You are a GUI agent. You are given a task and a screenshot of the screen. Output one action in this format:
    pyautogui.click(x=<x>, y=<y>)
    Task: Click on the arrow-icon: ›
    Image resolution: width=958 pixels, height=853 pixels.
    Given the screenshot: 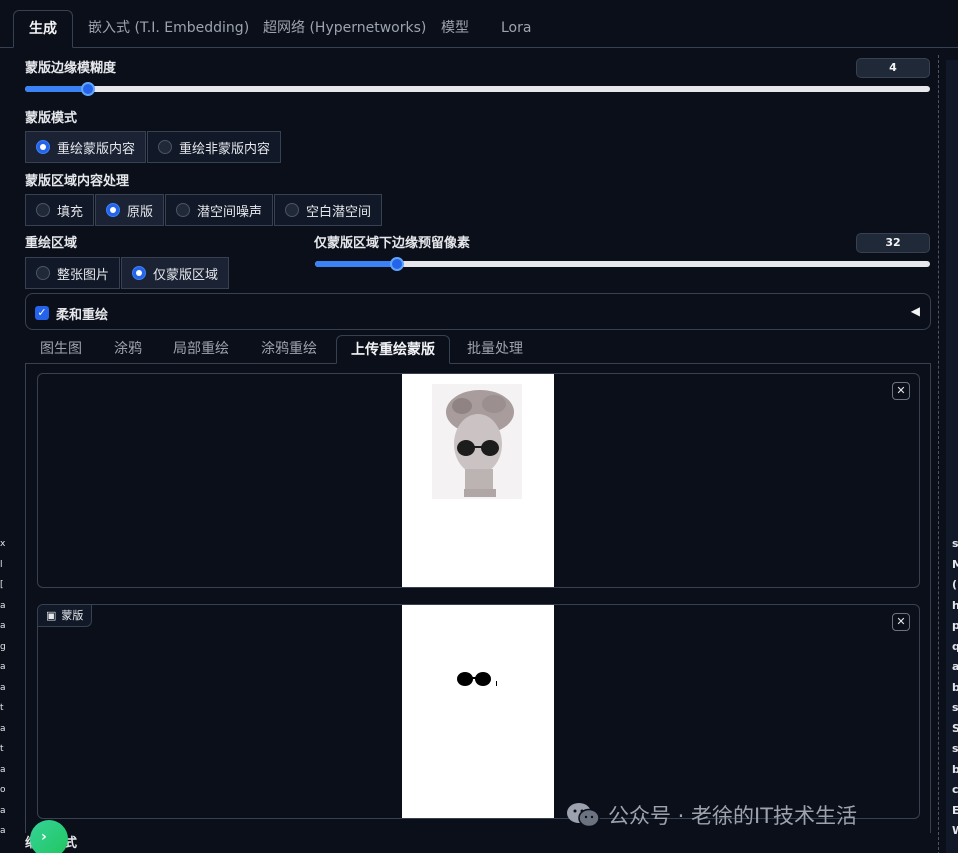 What is the action you would take?
    pyautogui.click(x=44, y=837)
    